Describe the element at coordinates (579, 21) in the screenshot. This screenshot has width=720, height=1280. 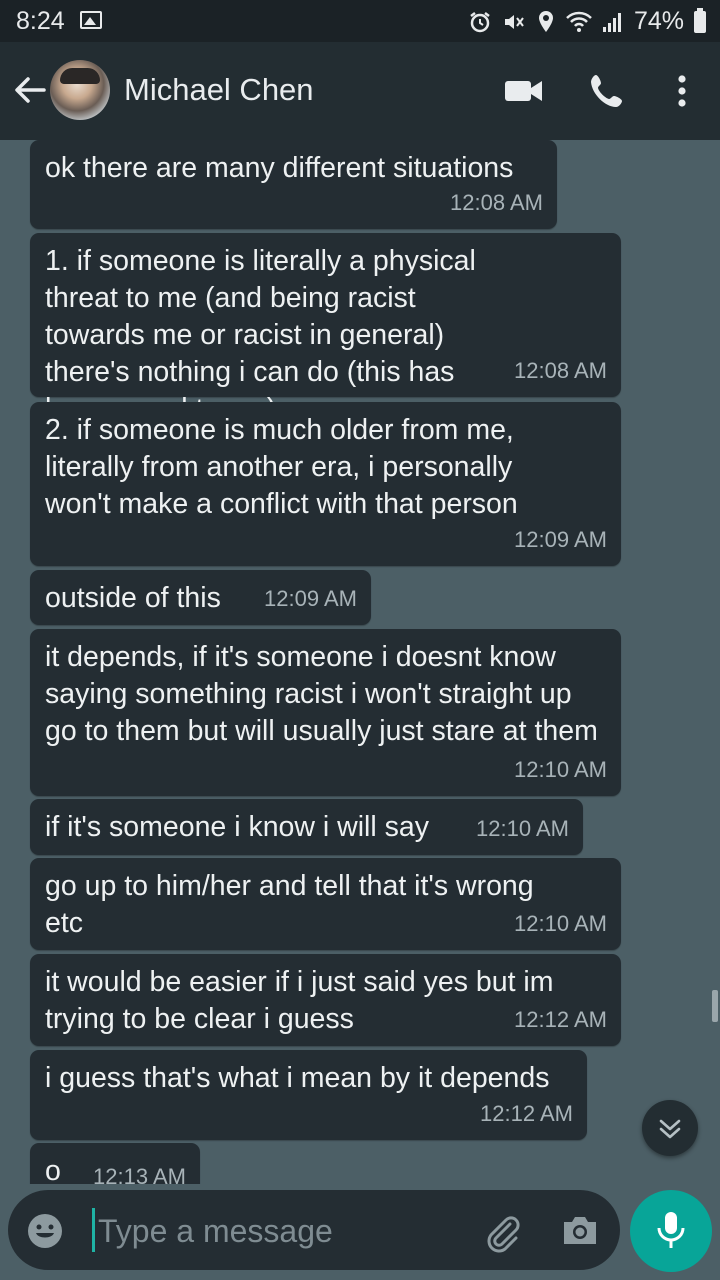
I see `wifi-icon` at that location.